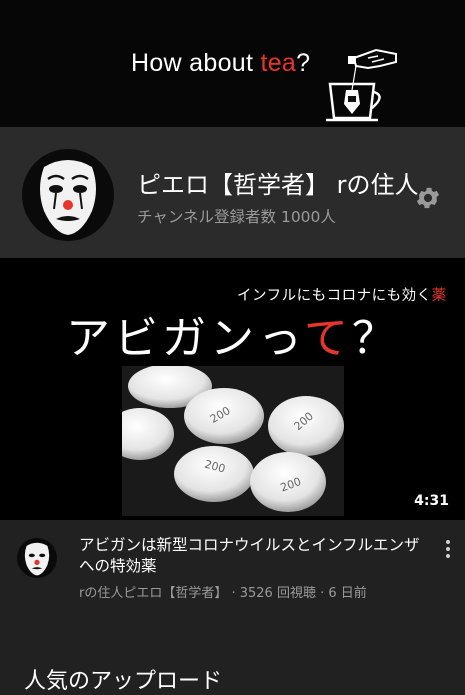 This screenshot has height=695, width=465. Describe the element at coordinates (223, 593) in the screenshot. I see `video-meta: rの住人ピエロ【哲学者】 · 3526 回視聴 · 6 日前` at that location.